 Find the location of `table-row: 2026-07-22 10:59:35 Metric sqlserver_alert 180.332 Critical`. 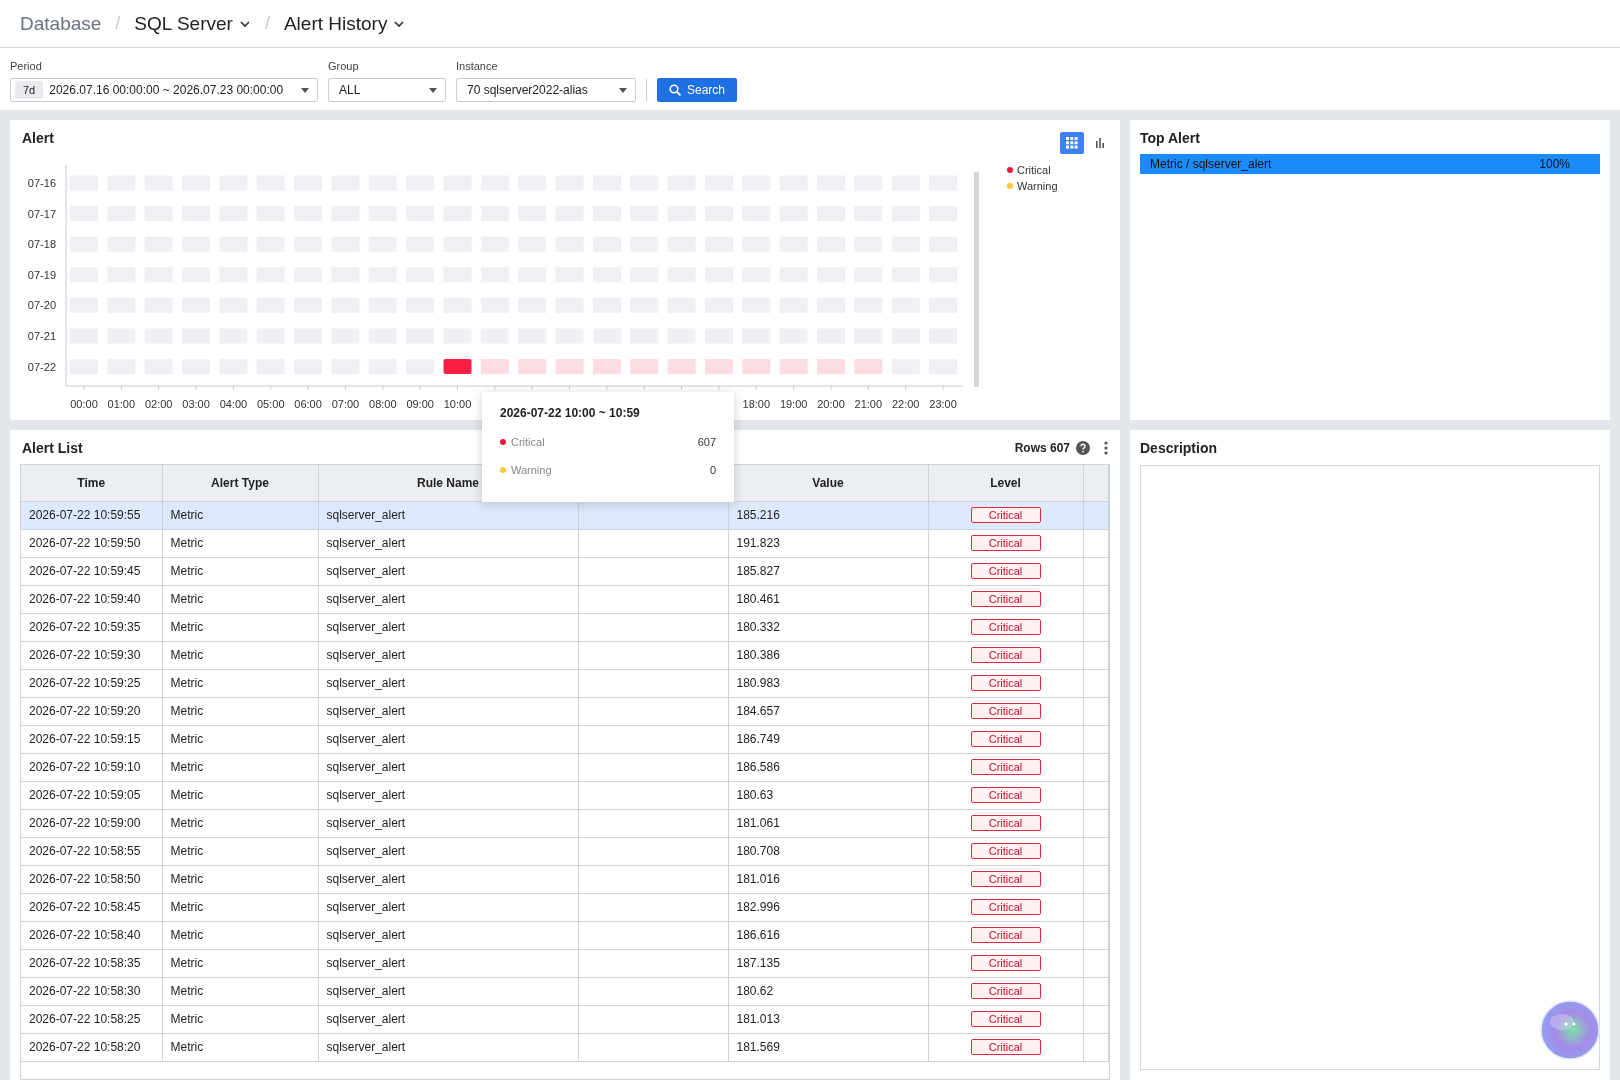

table-row: 2026-07-22 10:59:35 Metric sqlserver_alert 180.332 Critical is located at coordinates (565, 627).